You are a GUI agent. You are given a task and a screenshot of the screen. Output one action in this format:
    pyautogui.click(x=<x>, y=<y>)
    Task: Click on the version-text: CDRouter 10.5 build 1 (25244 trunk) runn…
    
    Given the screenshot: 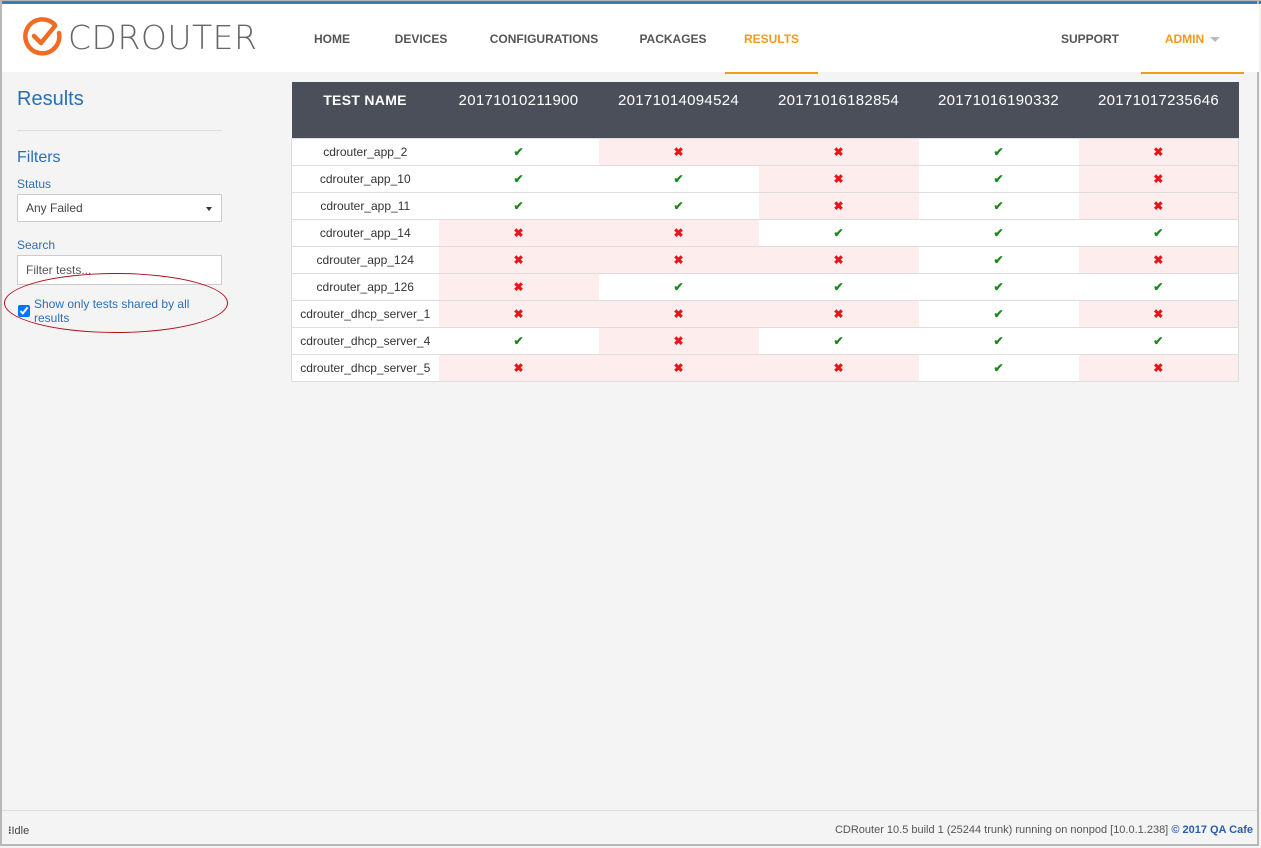 What is the action you would take?
    pyautogui.click(x=1001, y=830)
    